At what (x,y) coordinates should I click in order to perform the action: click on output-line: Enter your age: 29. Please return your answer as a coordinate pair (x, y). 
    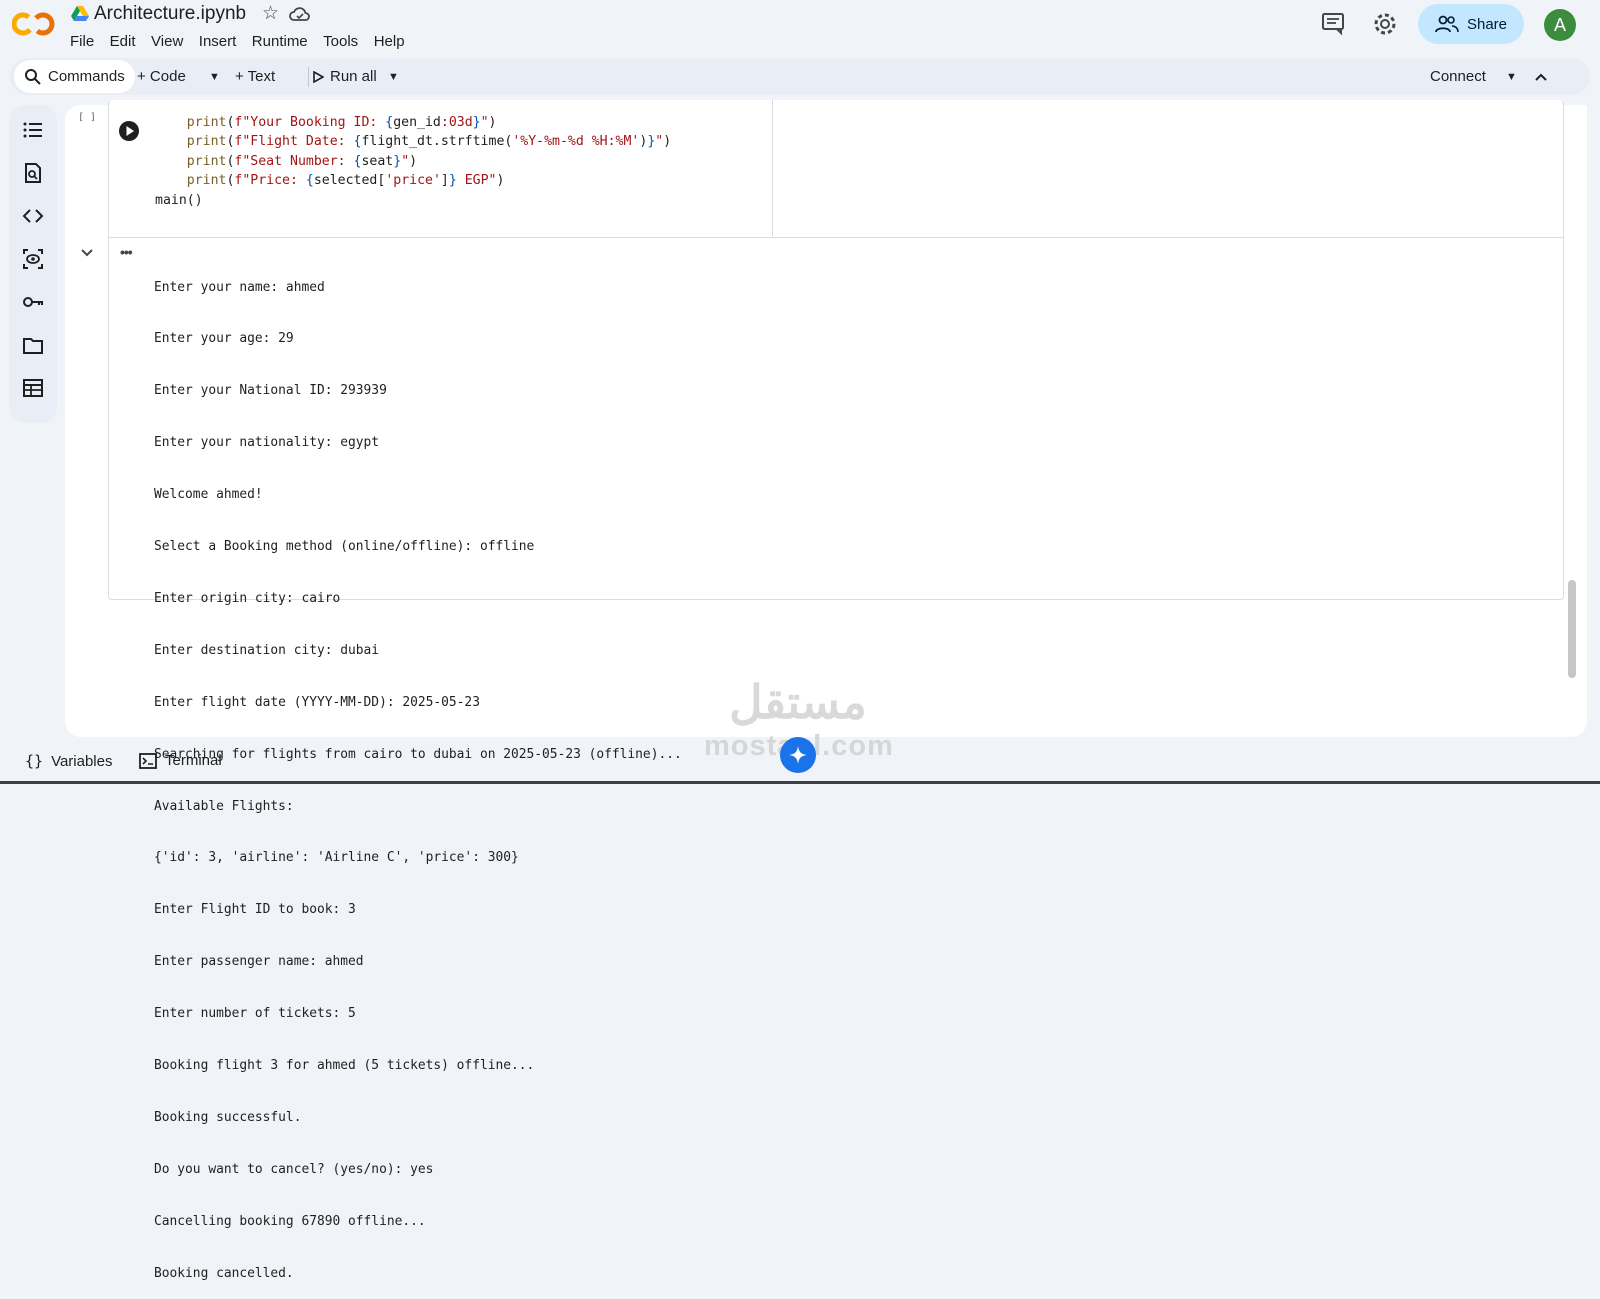
    Looking at the image, I should click on (224, 339).